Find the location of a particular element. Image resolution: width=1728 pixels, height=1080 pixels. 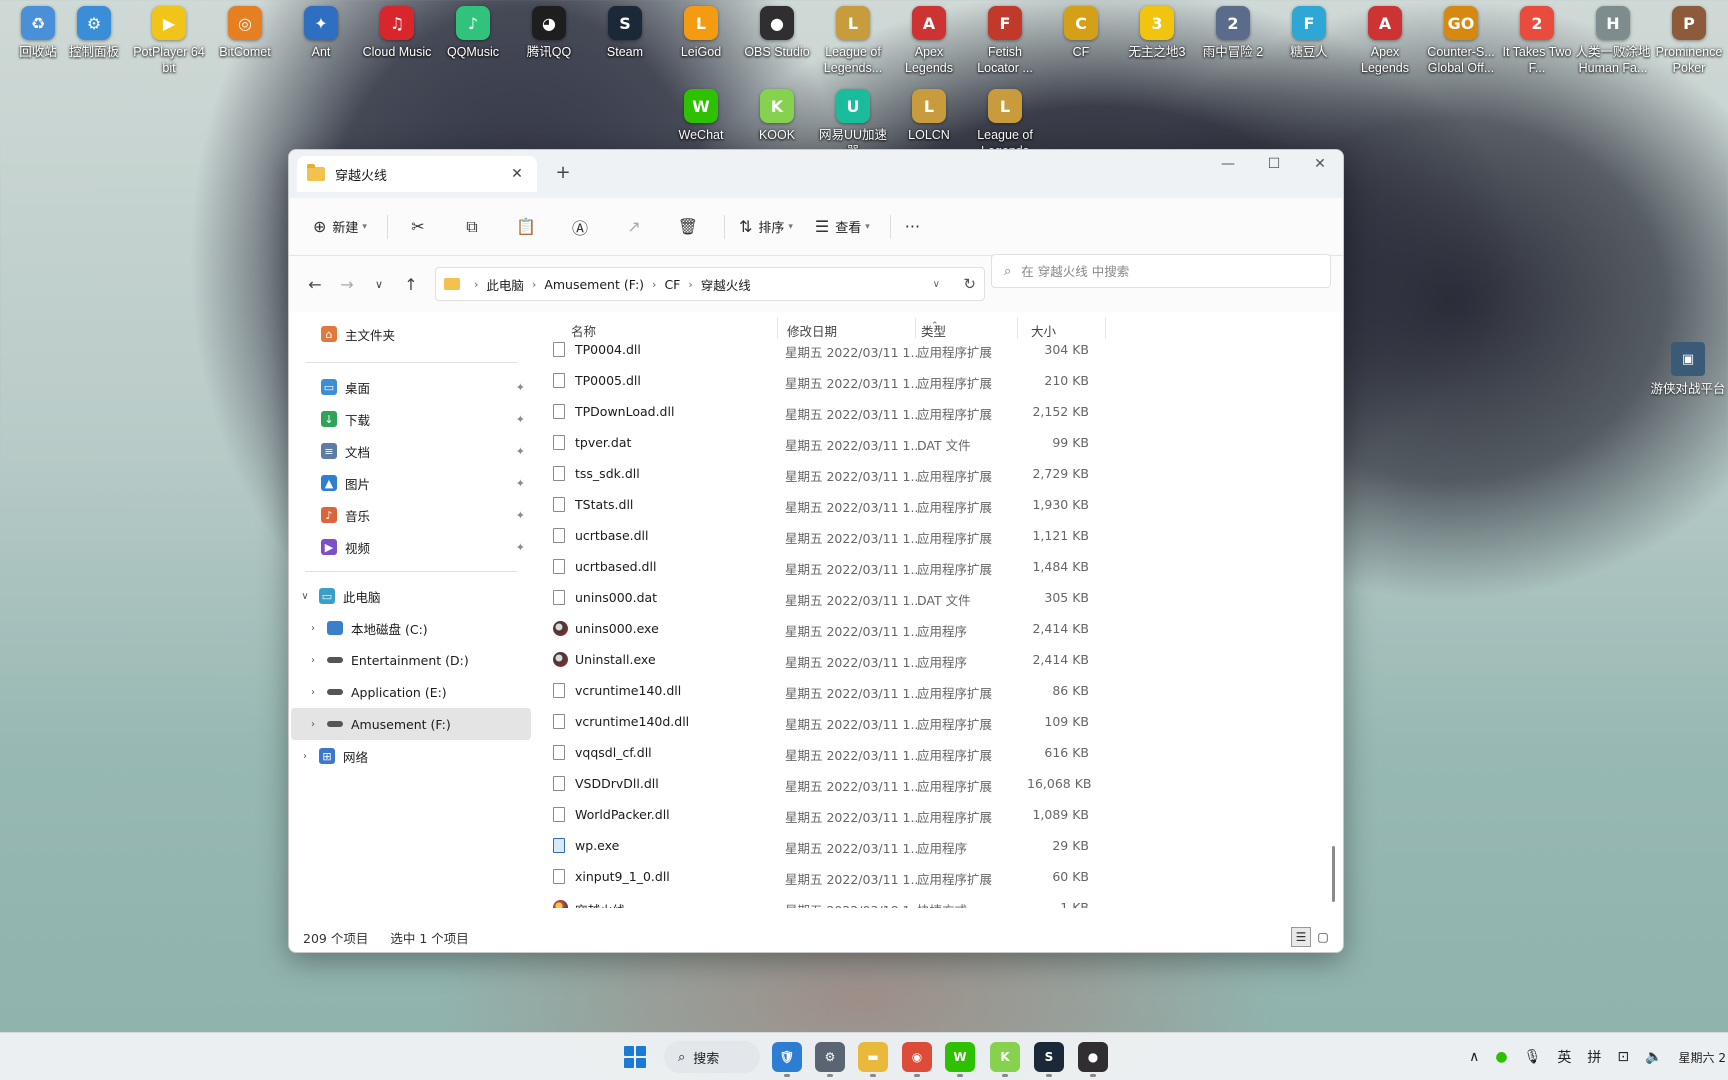

taskbar-obs-icon: ● is located at coordinates (1093, 1059).